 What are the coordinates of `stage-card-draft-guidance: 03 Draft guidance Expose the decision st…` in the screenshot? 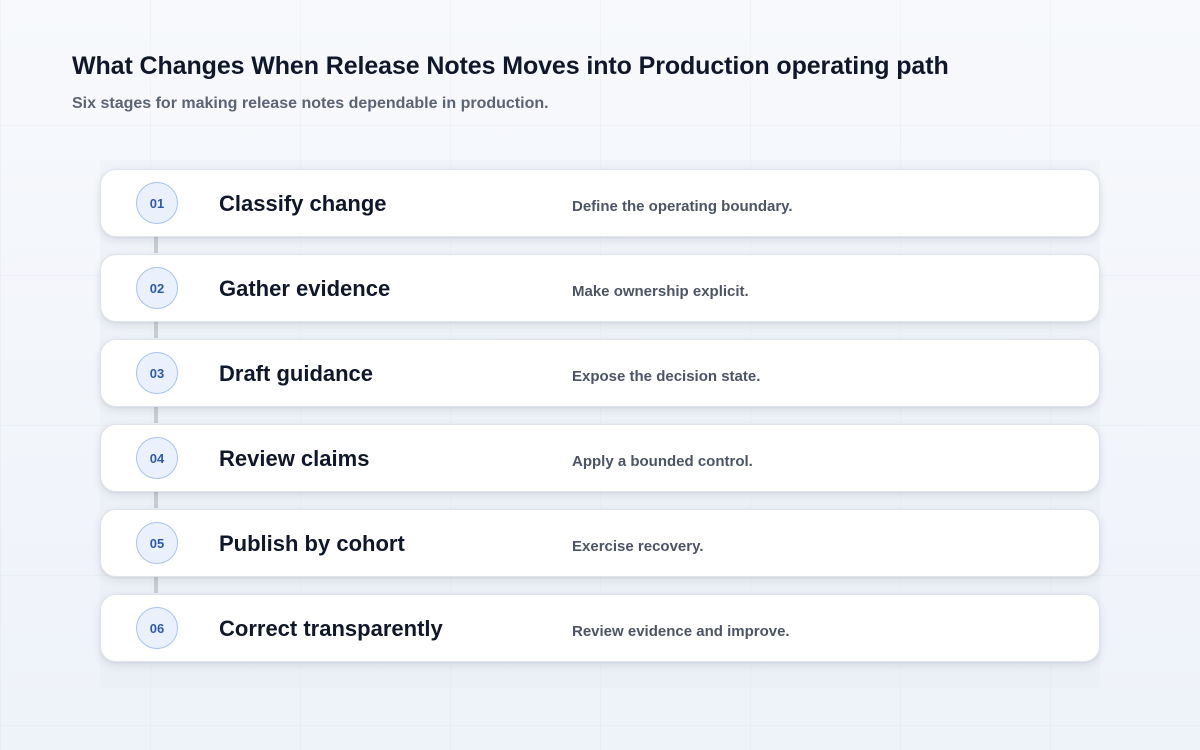 It's located at (600, 373).